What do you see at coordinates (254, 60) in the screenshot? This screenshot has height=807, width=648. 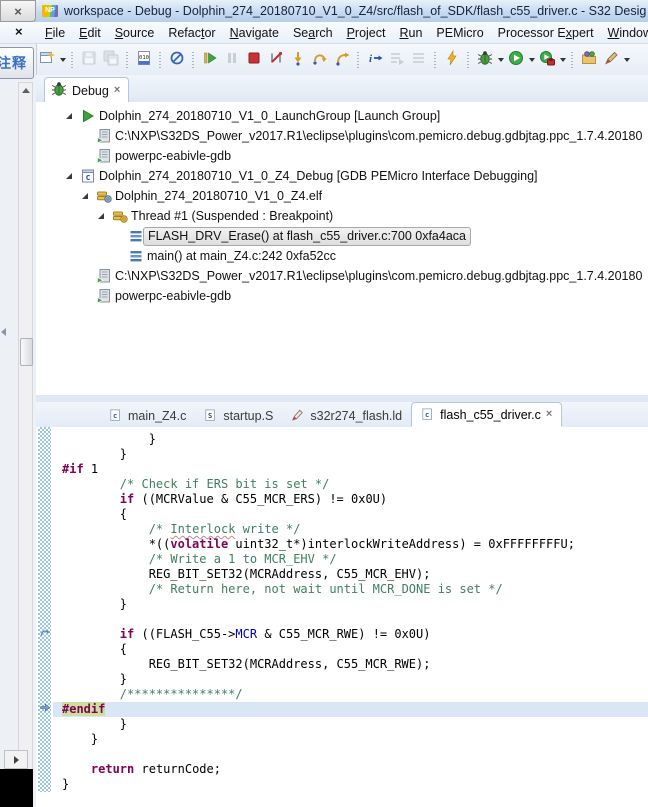 I see `terminate-button` at bounding box center [254, 60].